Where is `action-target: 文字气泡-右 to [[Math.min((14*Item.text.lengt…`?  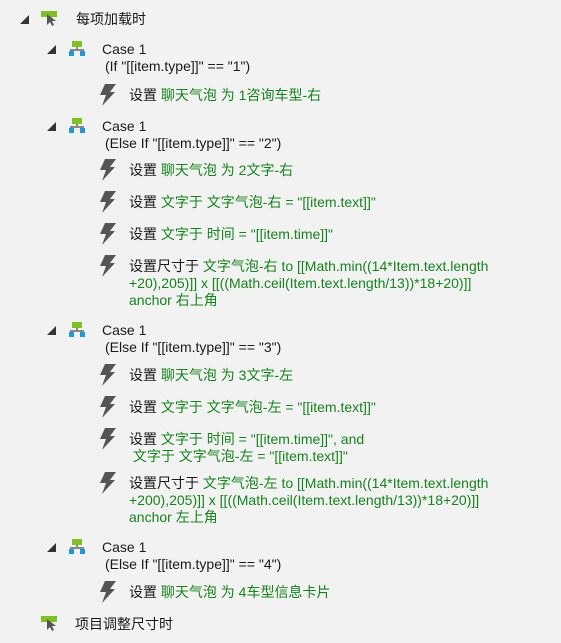 action-target: 文字气泡-右 to [[Math.min((14*Item.text.lengt… is located at coordinates (345, 266).